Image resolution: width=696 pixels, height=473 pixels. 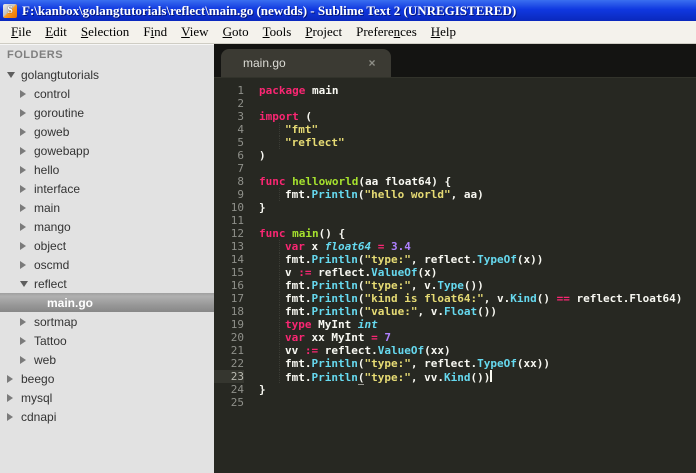 What do you see at coordinates (386, 32) in the screenshot?
I see `menu-item-preferences: Preferences` at bounding box center [386, 32].